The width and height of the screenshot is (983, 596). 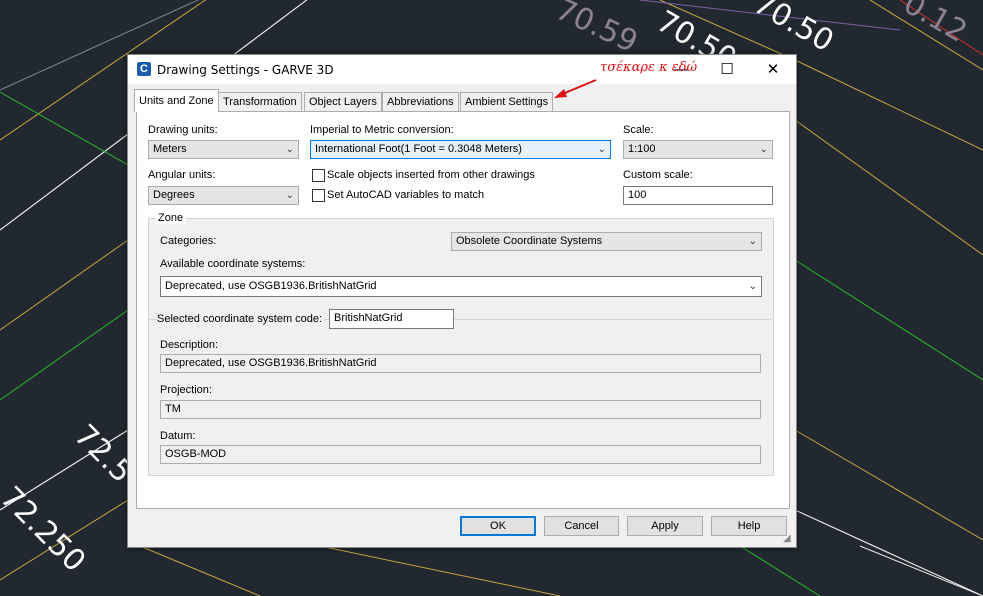 What do you see at coordinates (698, 149) in the screenshot?
I see `scale-select: 1:100 ⌄` at bounding box center [698, 149].